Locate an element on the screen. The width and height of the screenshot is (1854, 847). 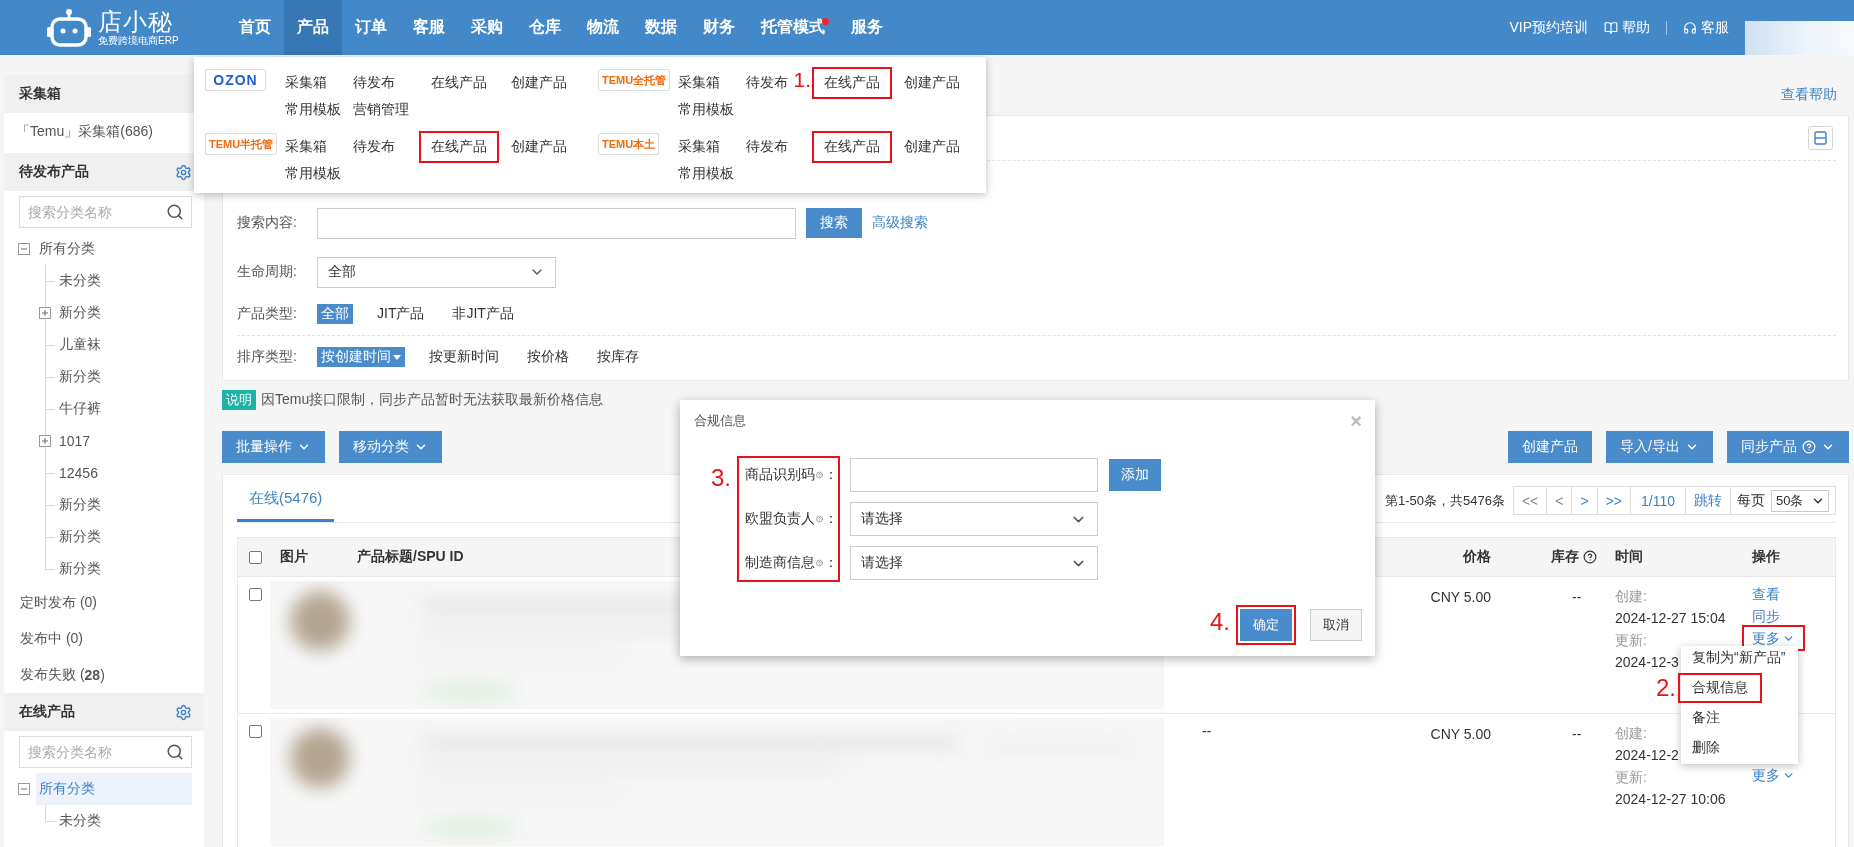
nav-item: 仓库 is located at coordinates (545, 27).